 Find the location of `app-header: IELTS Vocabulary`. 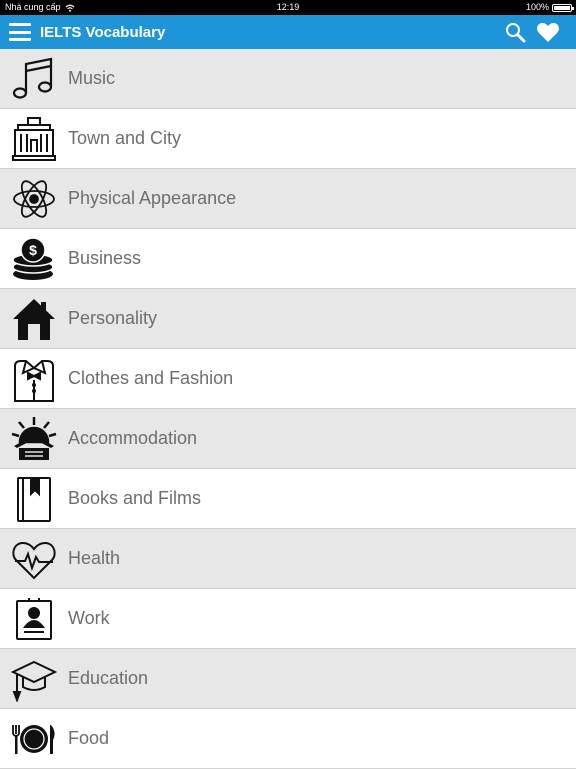

app-header: IELTS Vocabulary is located at coordinates (288, 32).